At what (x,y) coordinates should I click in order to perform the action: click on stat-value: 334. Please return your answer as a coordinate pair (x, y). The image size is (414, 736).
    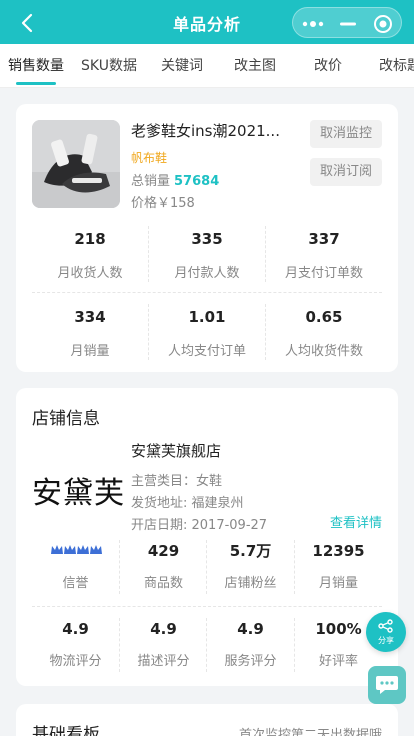
    Looking at the image, I should click on (90, 317).